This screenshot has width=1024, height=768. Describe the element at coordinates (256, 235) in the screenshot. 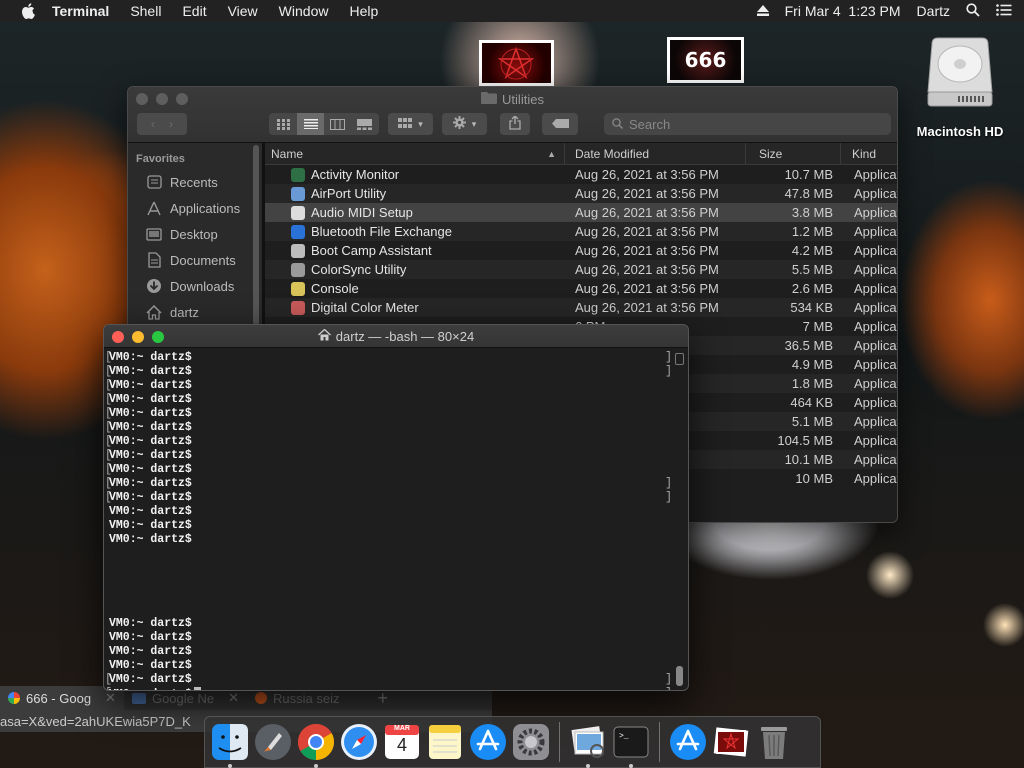

I see `sidebar-scrollbar` at that location.